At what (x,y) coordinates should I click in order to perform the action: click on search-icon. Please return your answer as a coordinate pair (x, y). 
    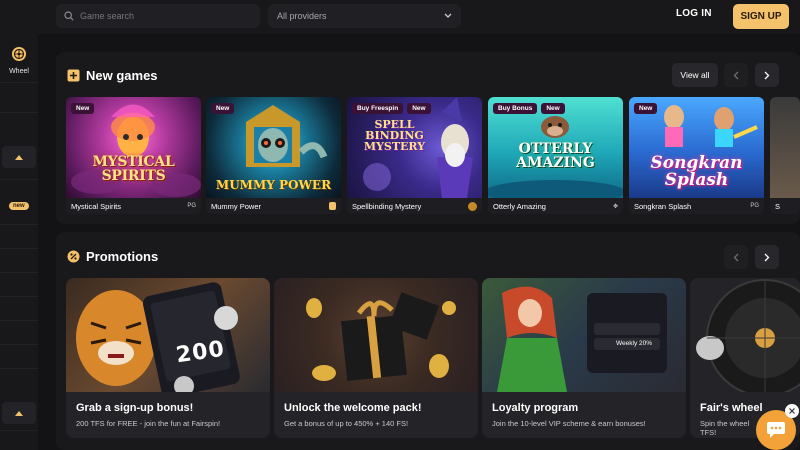
    Looking at the image, I should click on (69, 16).